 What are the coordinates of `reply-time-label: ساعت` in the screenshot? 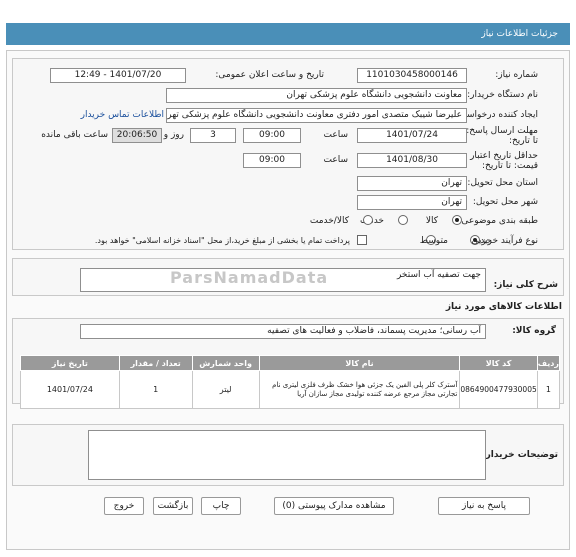 It's located at (336, 135).